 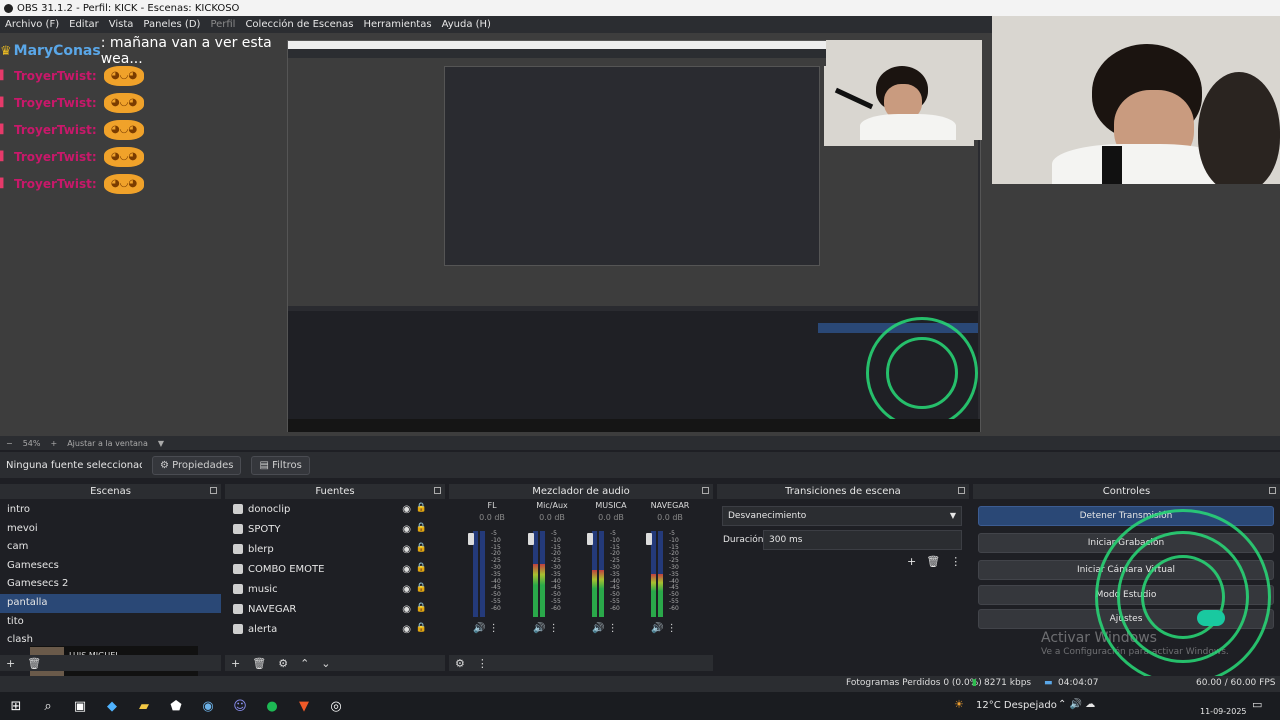 What do you see at coordinates (259, 663) in the screenshot?
I see `remove-source-icon: 🗑` at bounding box center [259, 663].